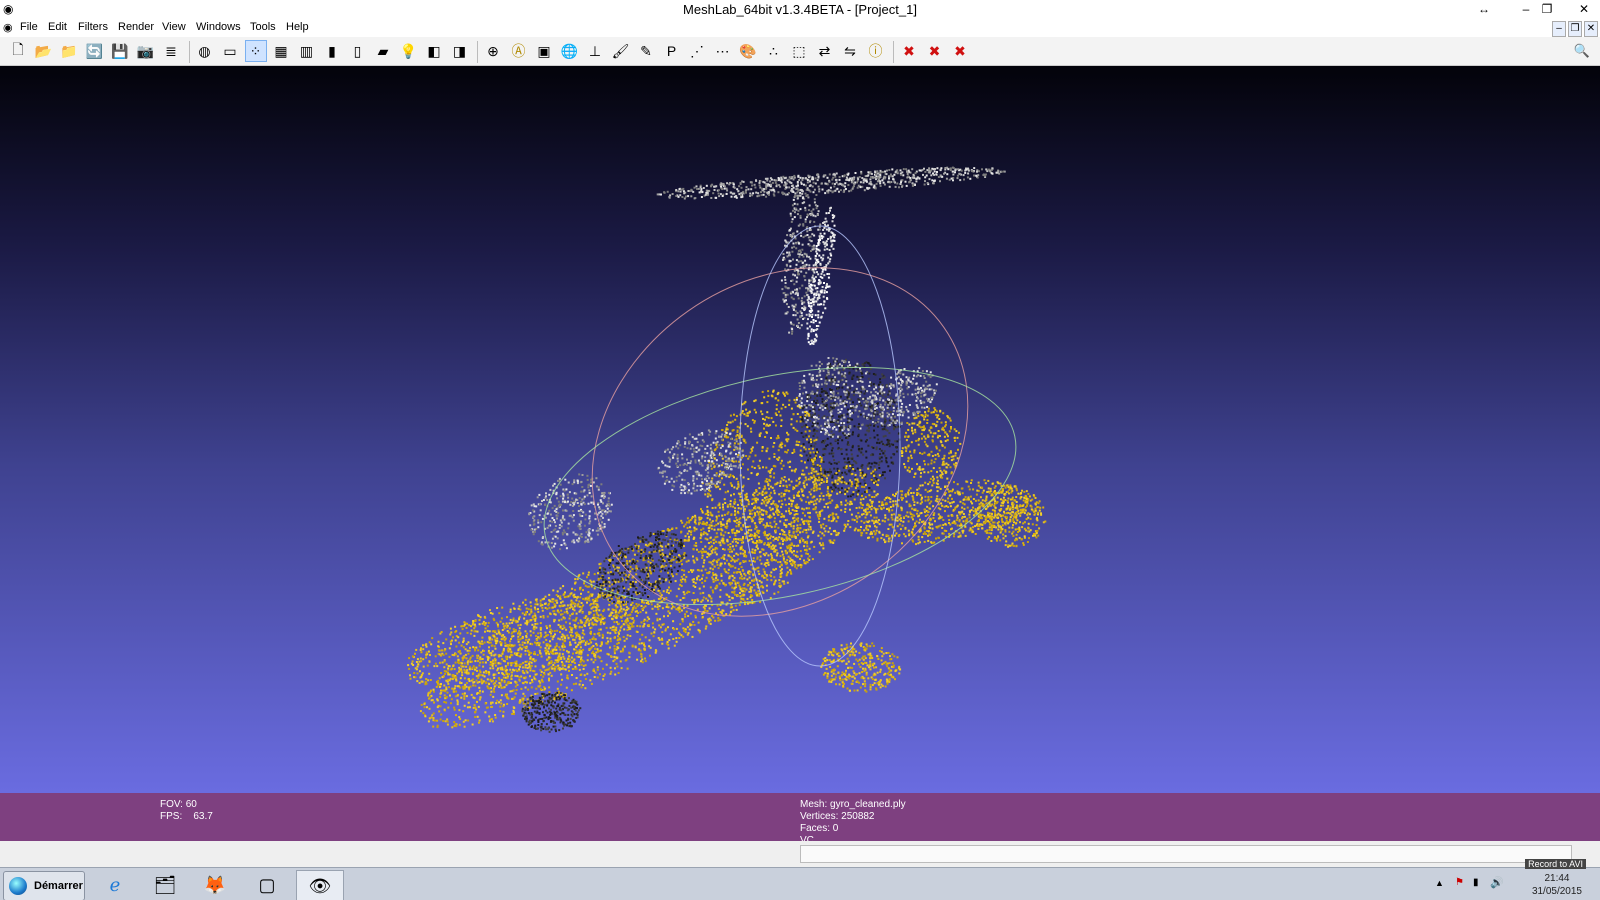  I want to click on menu-tools: Tools, so click(263, 27).